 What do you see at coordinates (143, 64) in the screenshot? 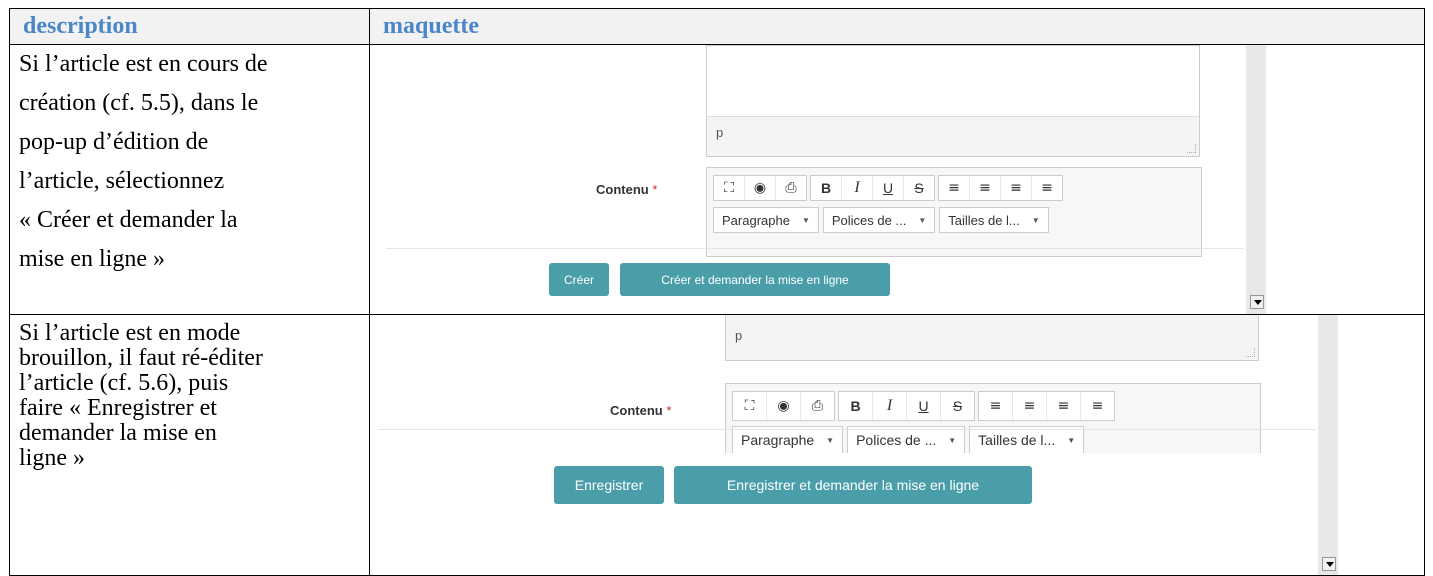
I see `desc-line: Si l’article est en cours de` at bounding box center [143, 64].